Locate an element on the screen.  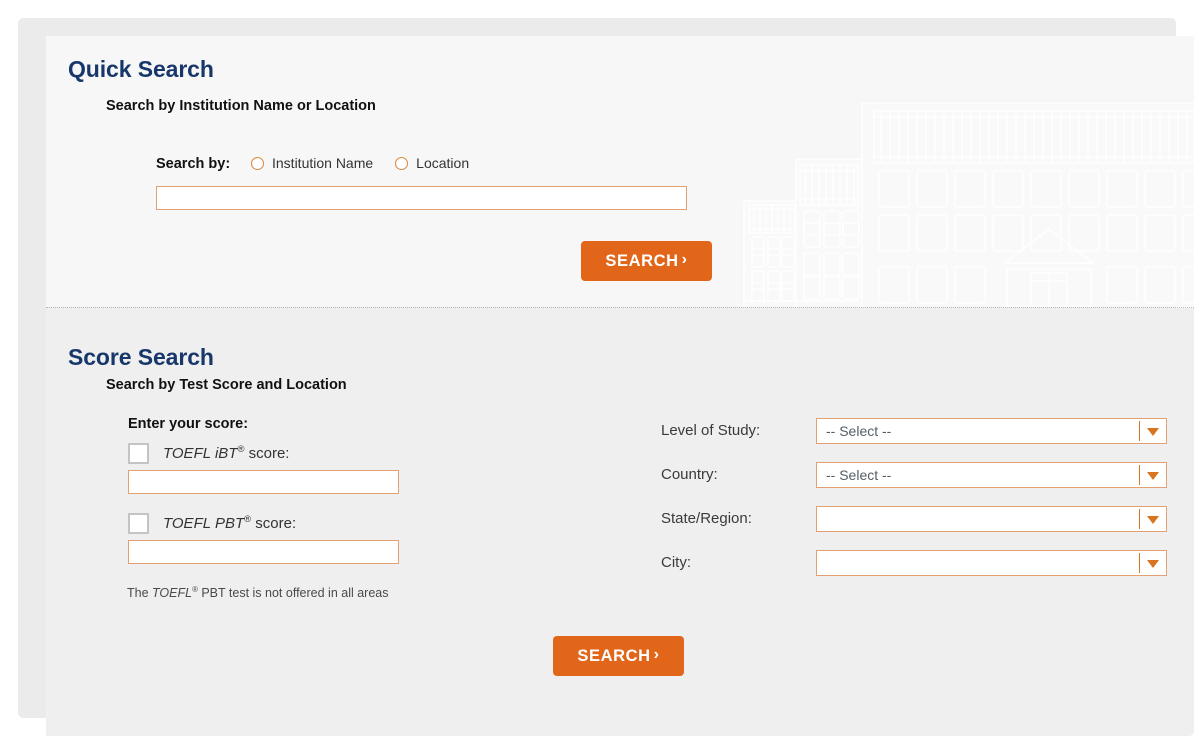
dropdown-state-region is located at coordinates (991, 519).